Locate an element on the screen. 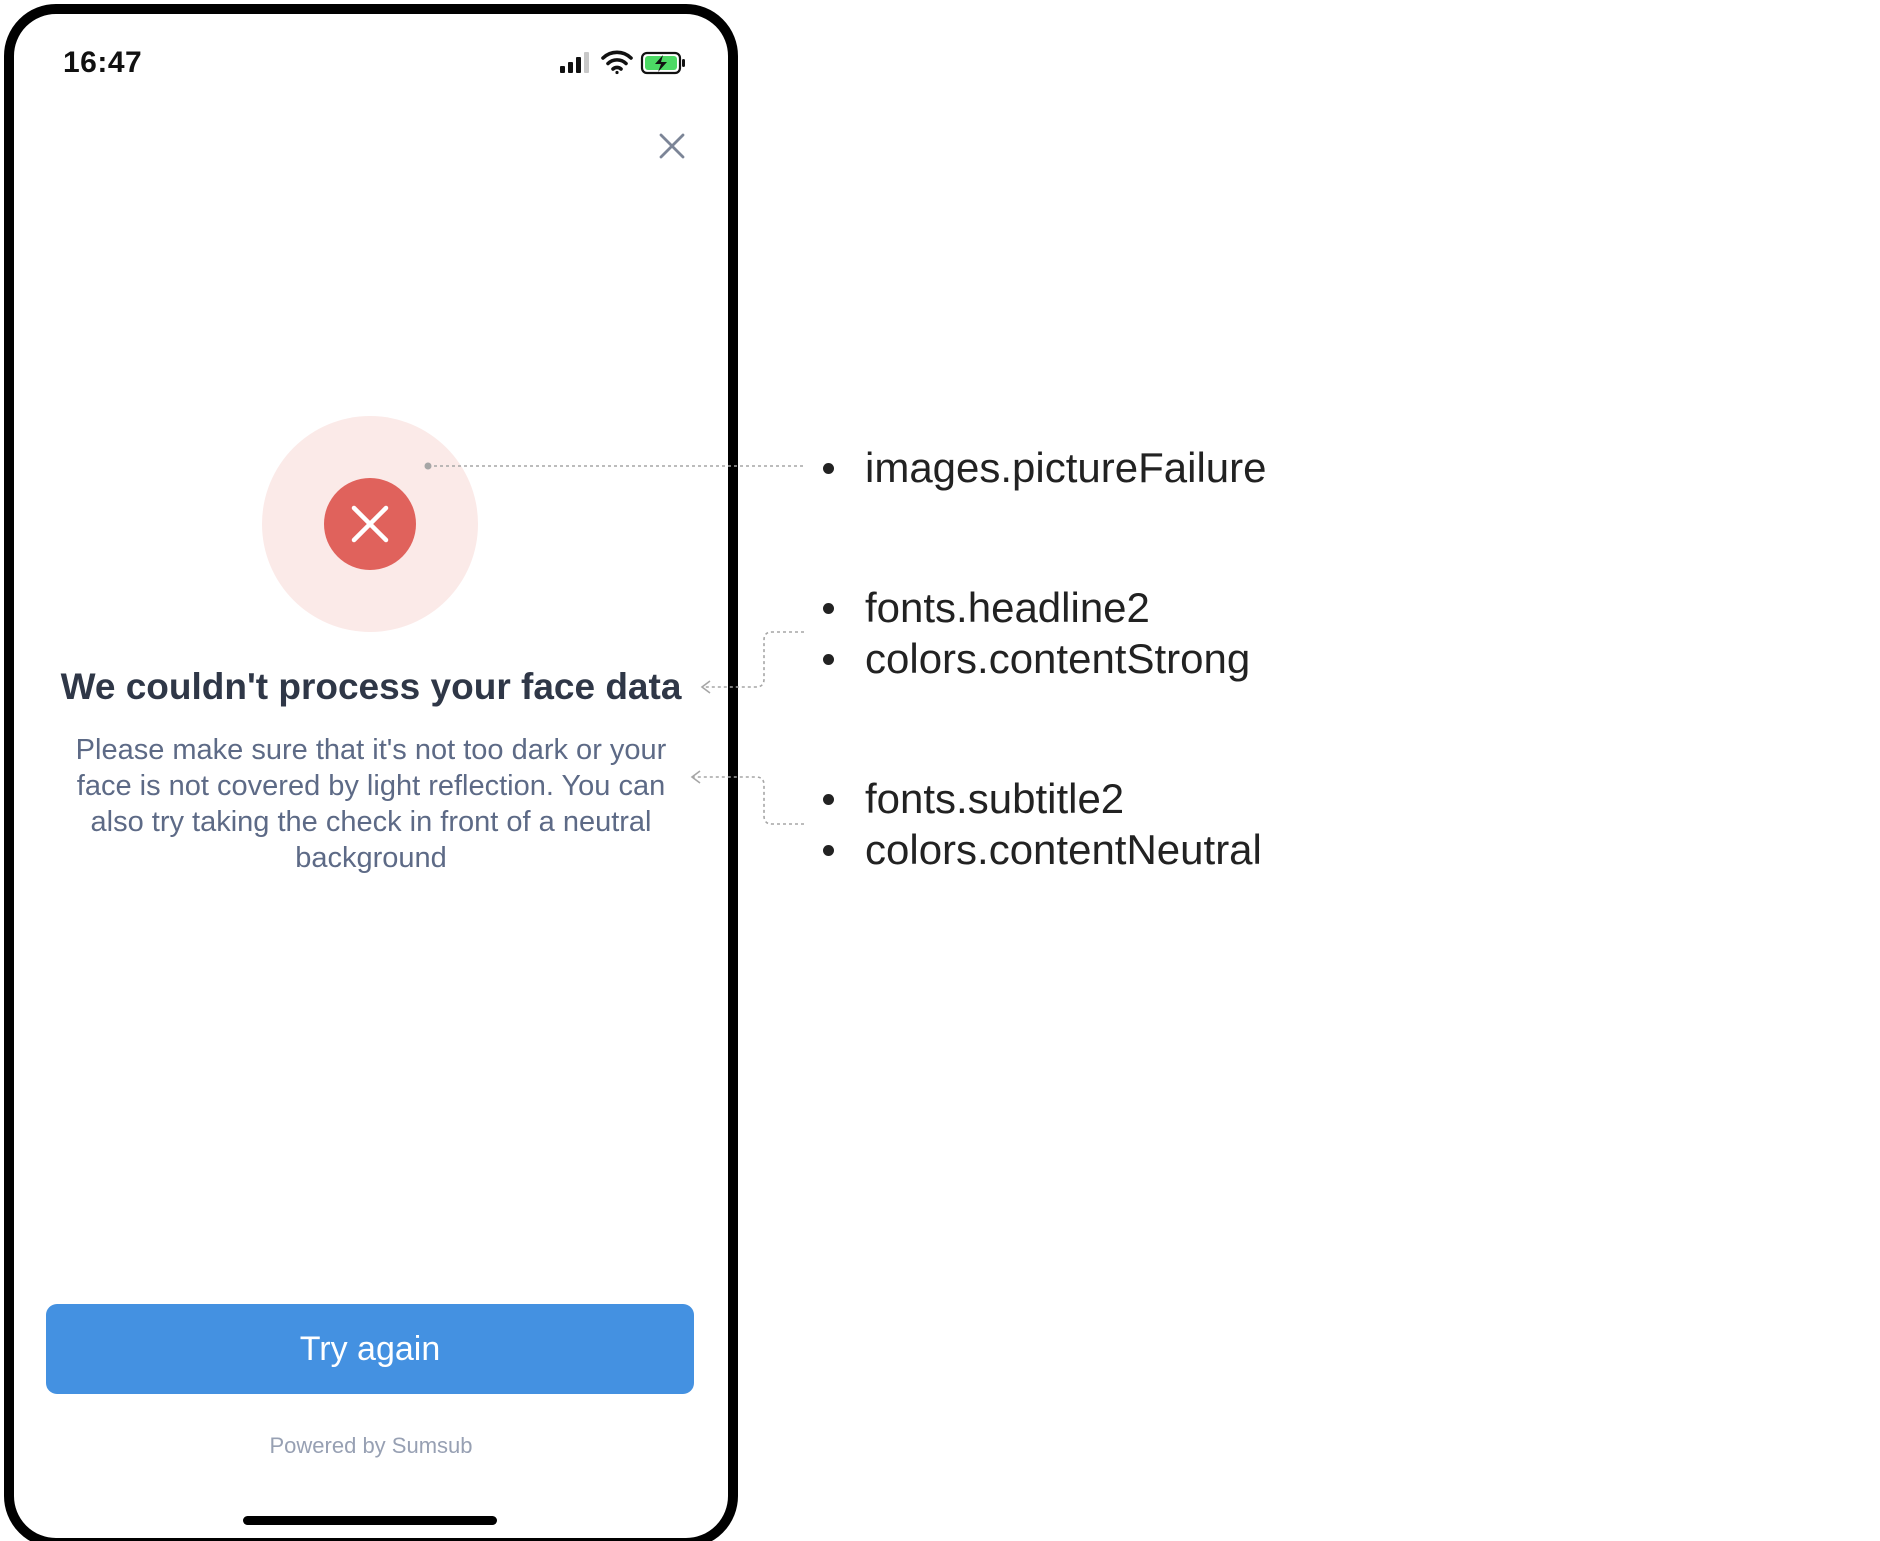 This screenshot has height=1541, width=1880. headline: We couldn't process your face data is located at coordinates (371, 686).